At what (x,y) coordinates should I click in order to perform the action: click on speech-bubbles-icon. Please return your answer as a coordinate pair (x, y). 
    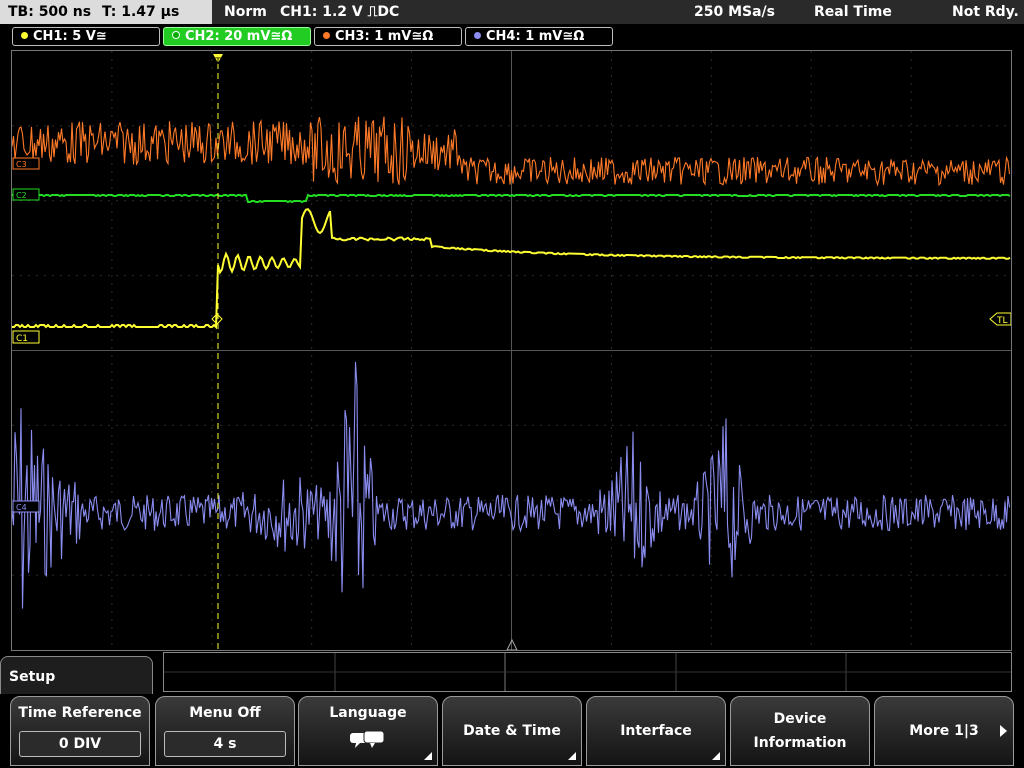
    Looking at the image, I should click on (367, 739).